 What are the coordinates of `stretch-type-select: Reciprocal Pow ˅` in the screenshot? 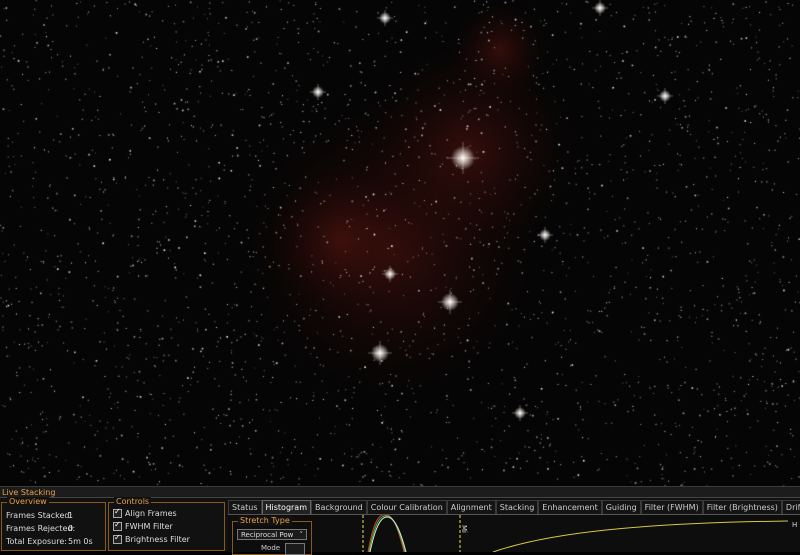 It's located at (272, 534).